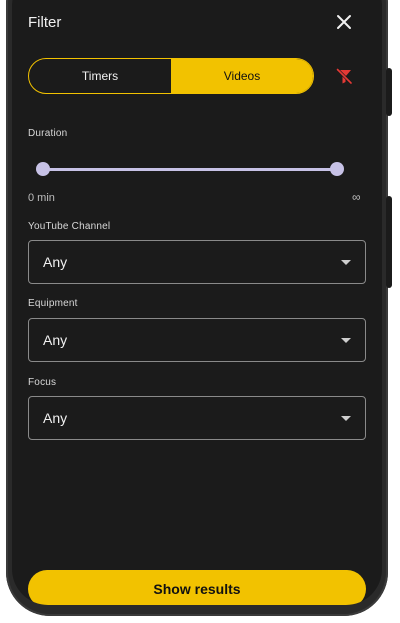 Image resolution: width=400 pixels, height=623 pixels. Describe the element at coordinates (53, 303) in the screenshot. I see `equipment-label: Equipment` at that location.